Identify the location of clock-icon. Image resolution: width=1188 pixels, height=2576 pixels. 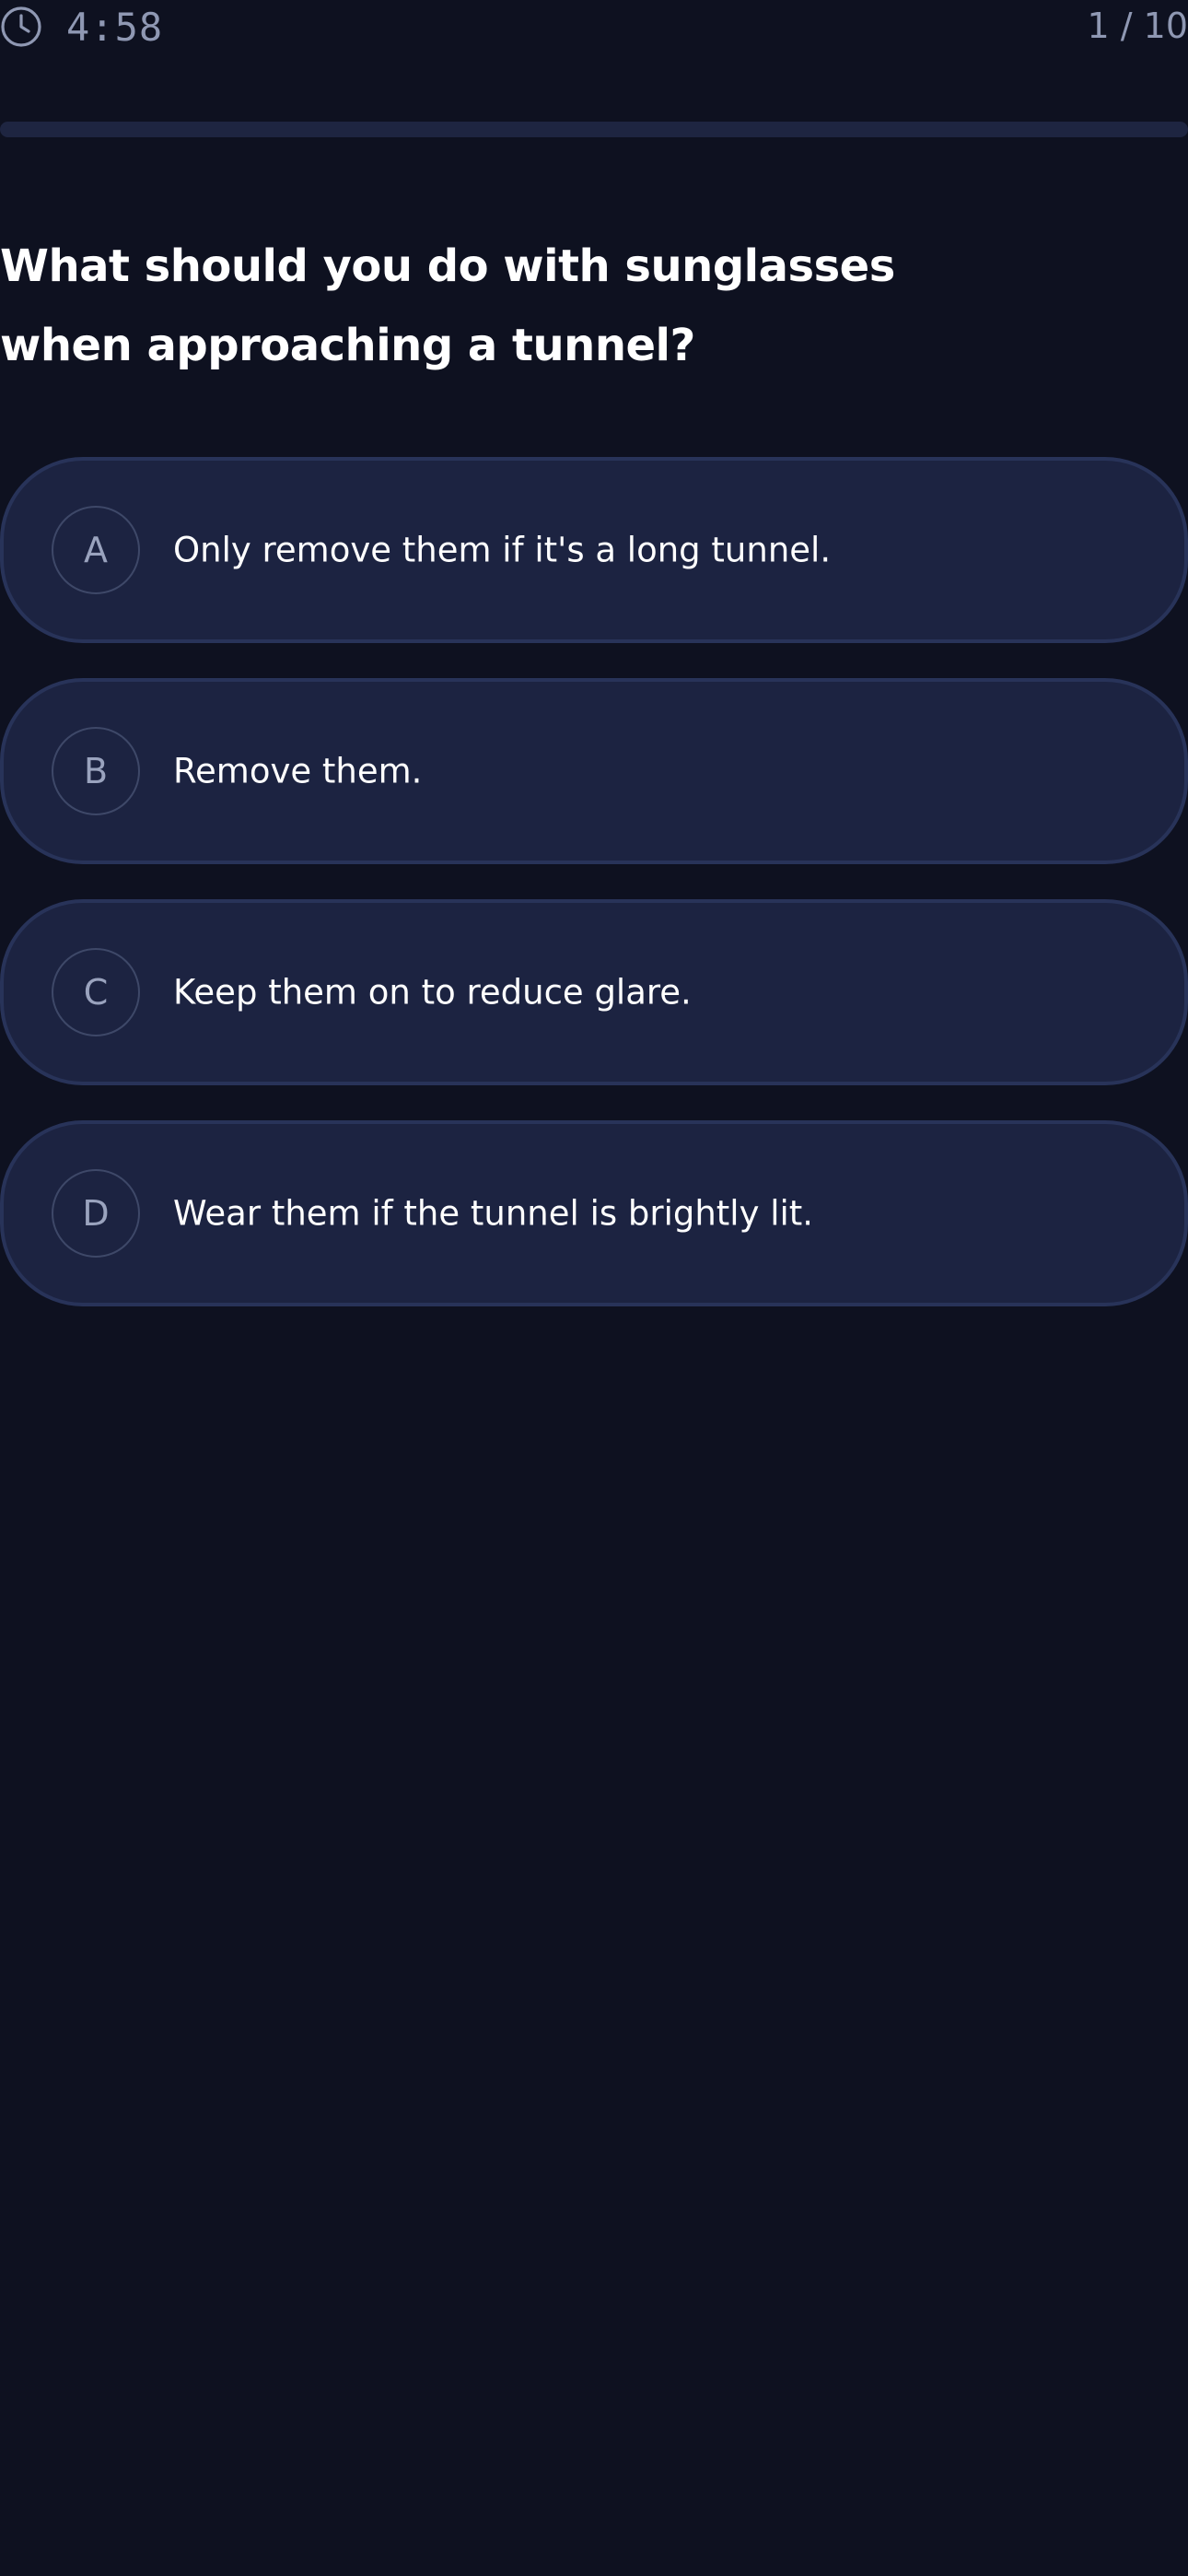
(21, 26).